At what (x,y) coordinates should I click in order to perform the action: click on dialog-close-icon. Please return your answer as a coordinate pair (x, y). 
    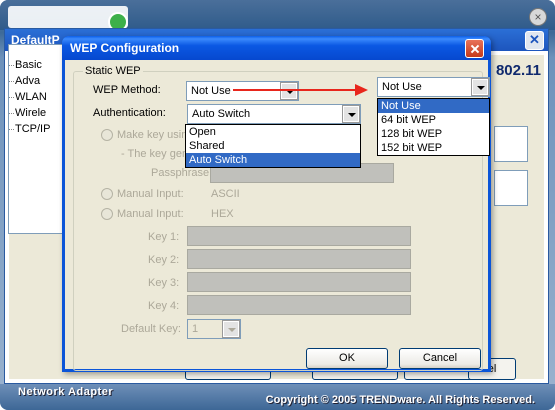
    Looking at the image, I should click on (474, 48).